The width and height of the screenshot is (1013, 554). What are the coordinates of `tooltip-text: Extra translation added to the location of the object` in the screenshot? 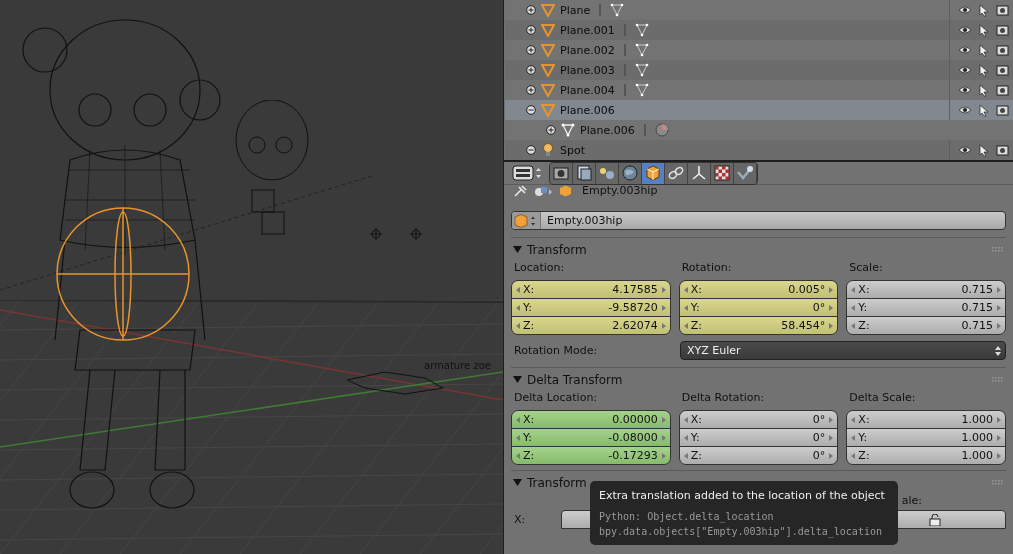 It's located at (742, 495).